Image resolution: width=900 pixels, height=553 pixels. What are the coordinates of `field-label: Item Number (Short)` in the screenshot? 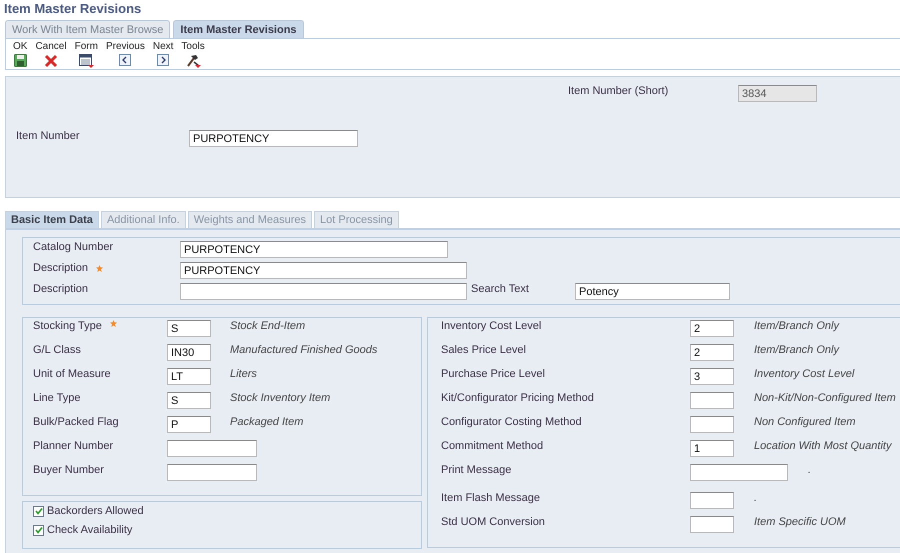 It's located at (619, 92).